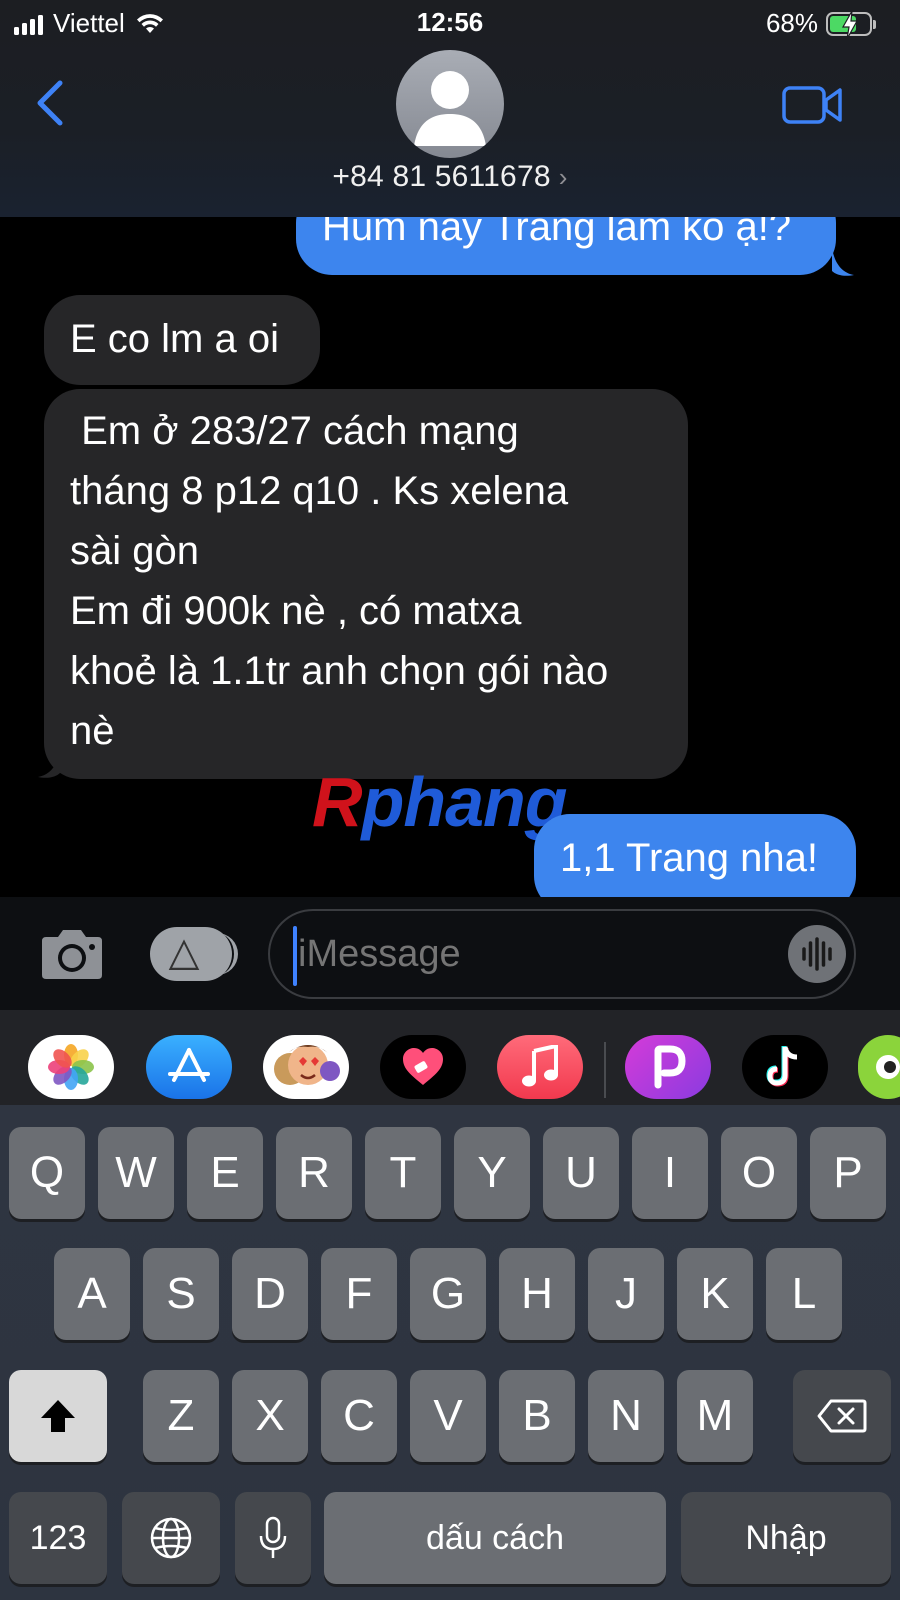  Describe the element at coordinates (403, 1173) in the screenshot. I see `key-t: T` at that location.